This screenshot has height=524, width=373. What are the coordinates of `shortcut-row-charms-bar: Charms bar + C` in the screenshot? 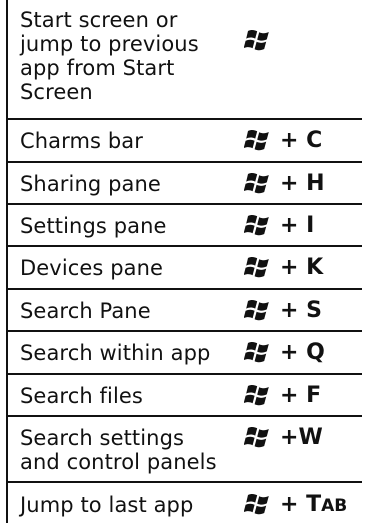 It's located at (184, 139).